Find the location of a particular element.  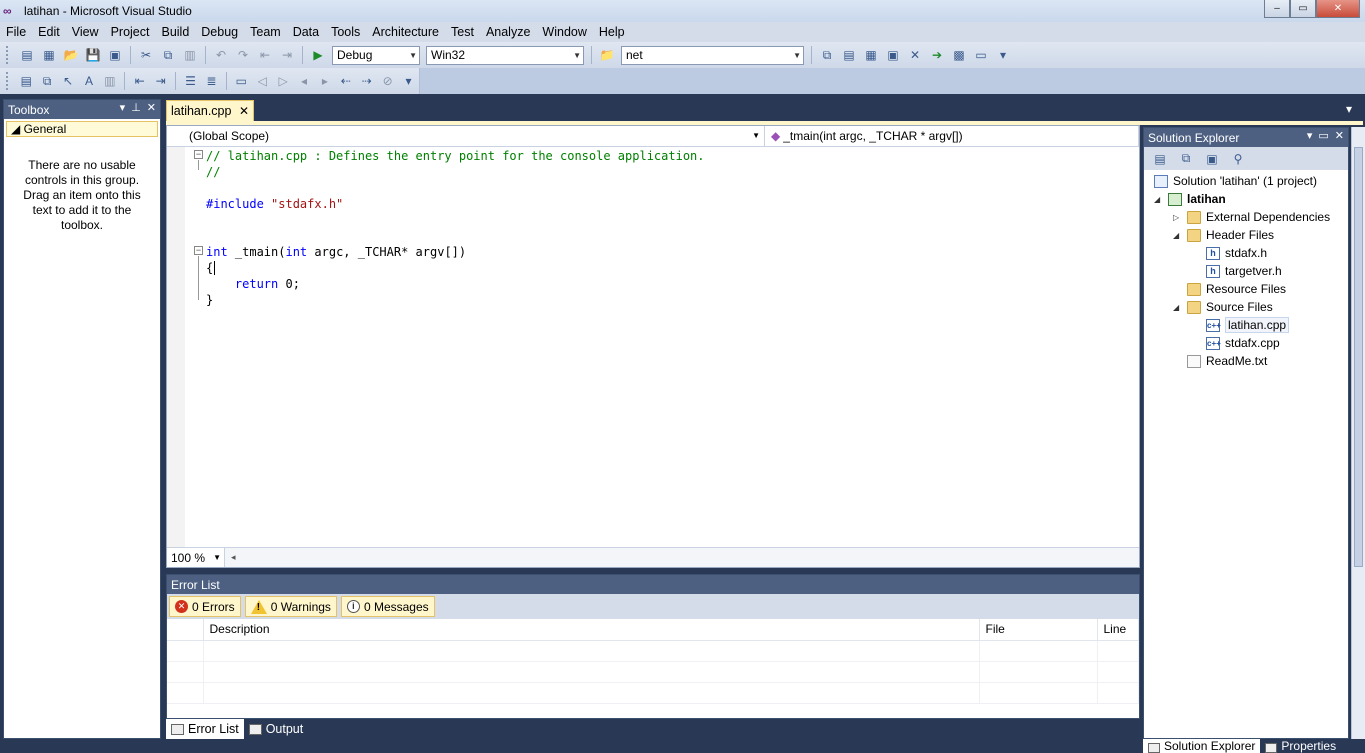

tree-item-external-dependencies: ▷ External Dependencies is located at coordinates (1251, 217).